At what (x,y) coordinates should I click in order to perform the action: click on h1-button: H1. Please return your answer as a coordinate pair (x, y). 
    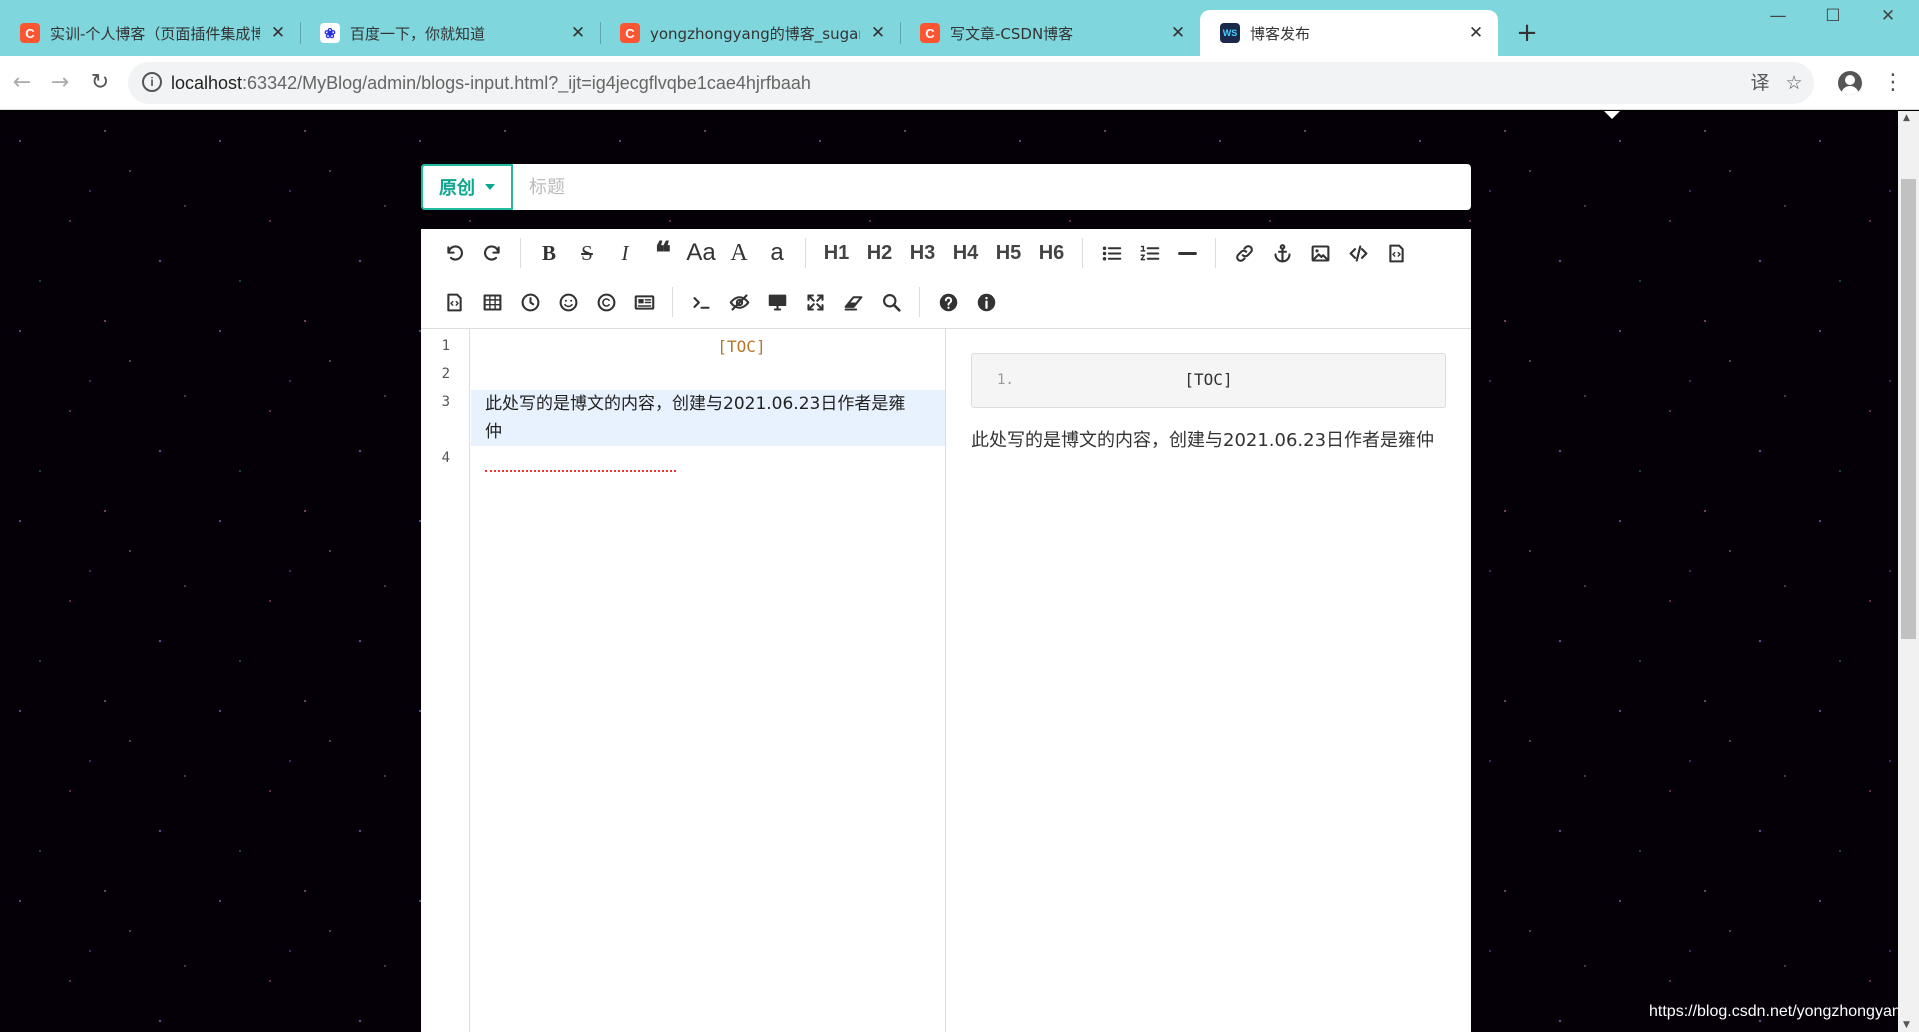
    Looking at the image, I should click on (836, 253).